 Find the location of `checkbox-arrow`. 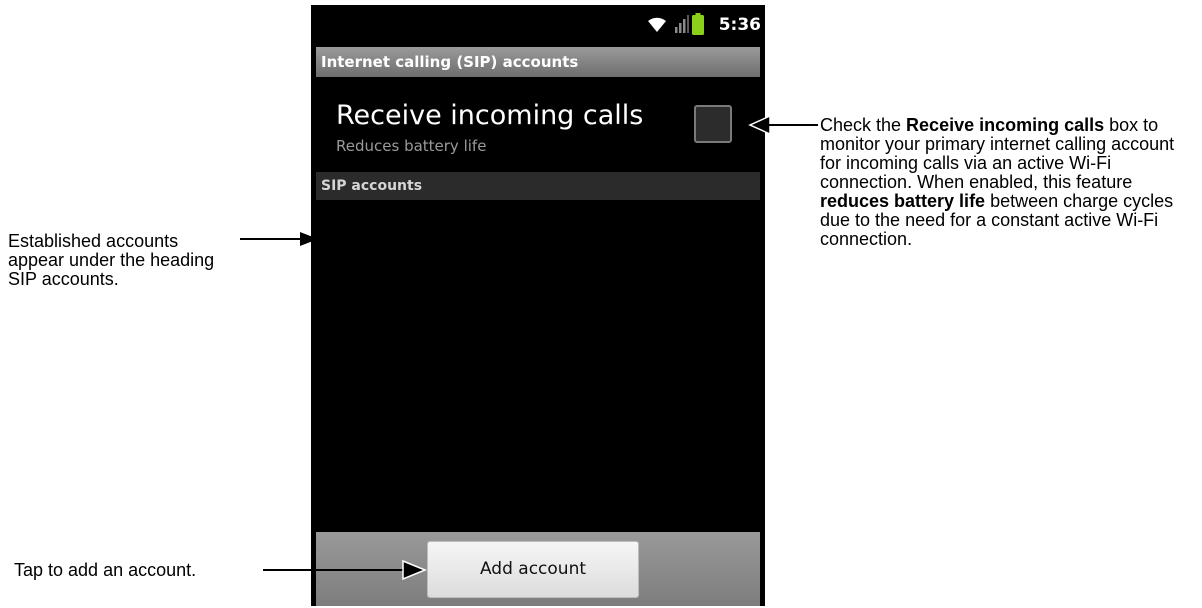

checkbox-arrow is located at coordinates (783, 125).